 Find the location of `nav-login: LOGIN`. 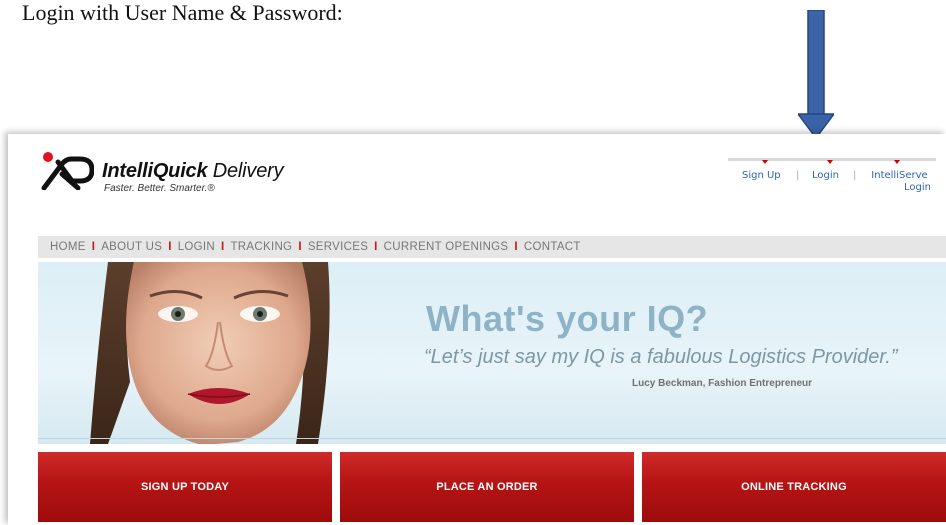

nav-login: LOGIN is located at coordinates (196, 247).